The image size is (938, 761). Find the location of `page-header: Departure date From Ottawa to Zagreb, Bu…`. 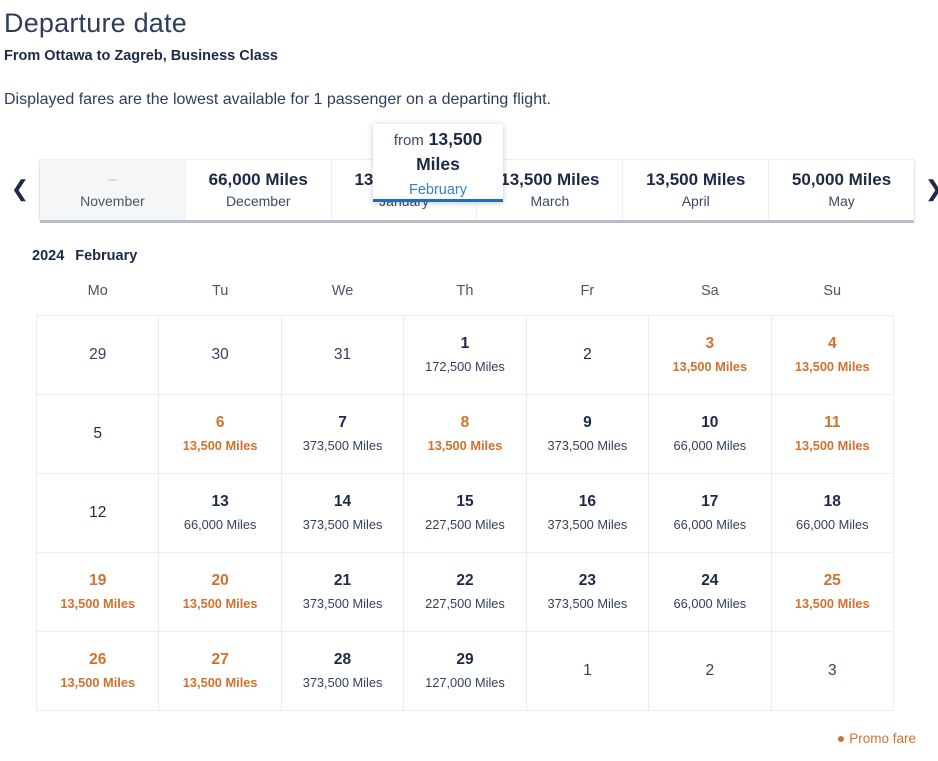

page-header: Departure date From Ottawa to Zagreb, Bu… is located at coordinates (469, 55).